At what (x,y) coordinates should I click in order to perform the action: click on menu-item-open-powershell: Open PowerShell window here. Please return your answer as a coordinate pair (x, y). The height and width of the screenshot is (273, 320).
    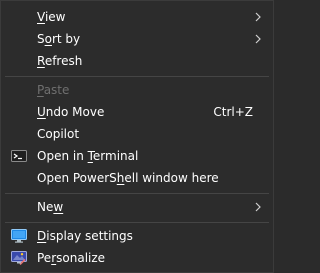
    Looking at the image, I should click on (137, 178).